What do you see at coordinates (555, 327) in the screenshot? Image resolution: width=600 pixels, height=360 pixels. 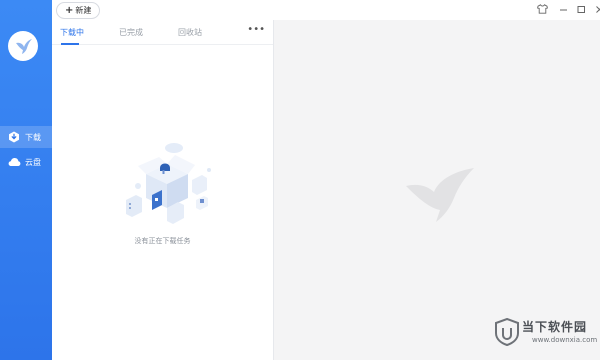 I see `site-name-watermark: 当下软件园` at bounding box center [555, 327].